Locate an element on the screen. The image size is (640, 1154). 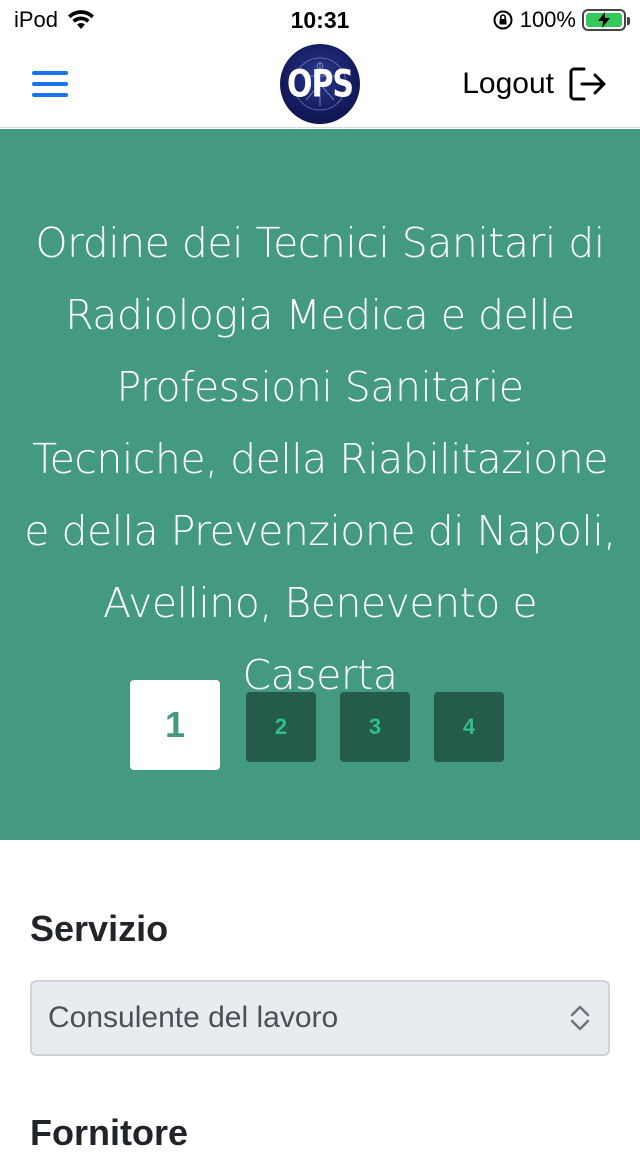
step-4-button: 4 is located at coordinates (469, 727).